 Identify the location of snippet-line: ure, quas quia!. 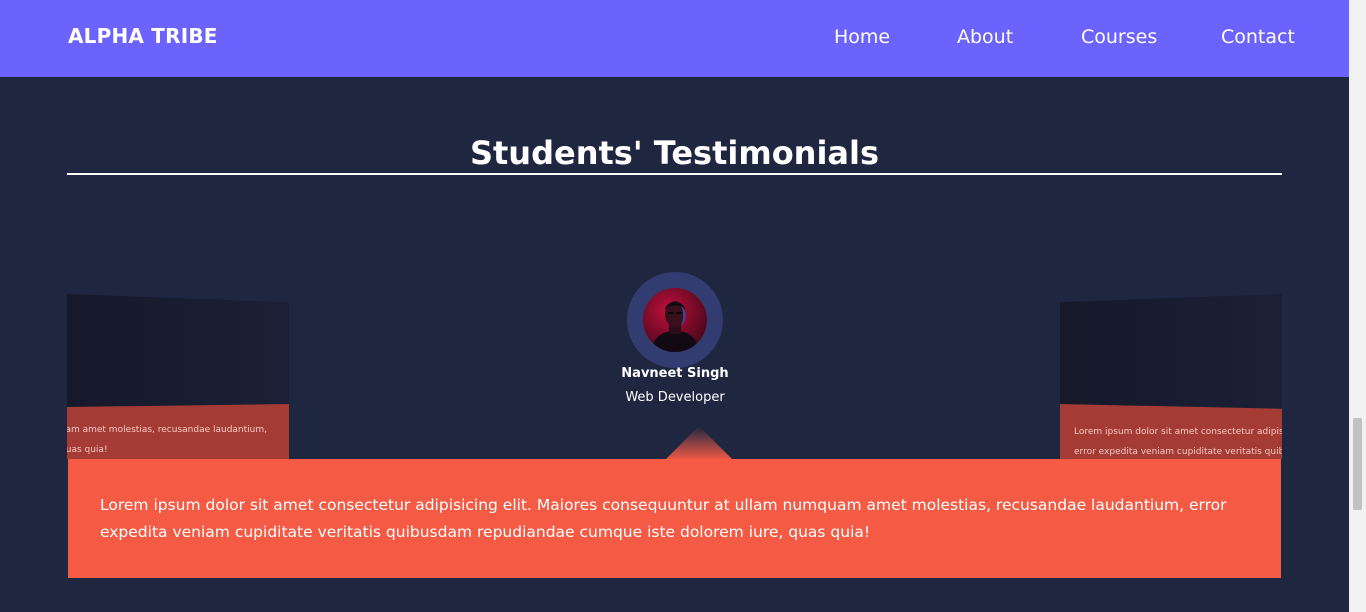
(87, 450).